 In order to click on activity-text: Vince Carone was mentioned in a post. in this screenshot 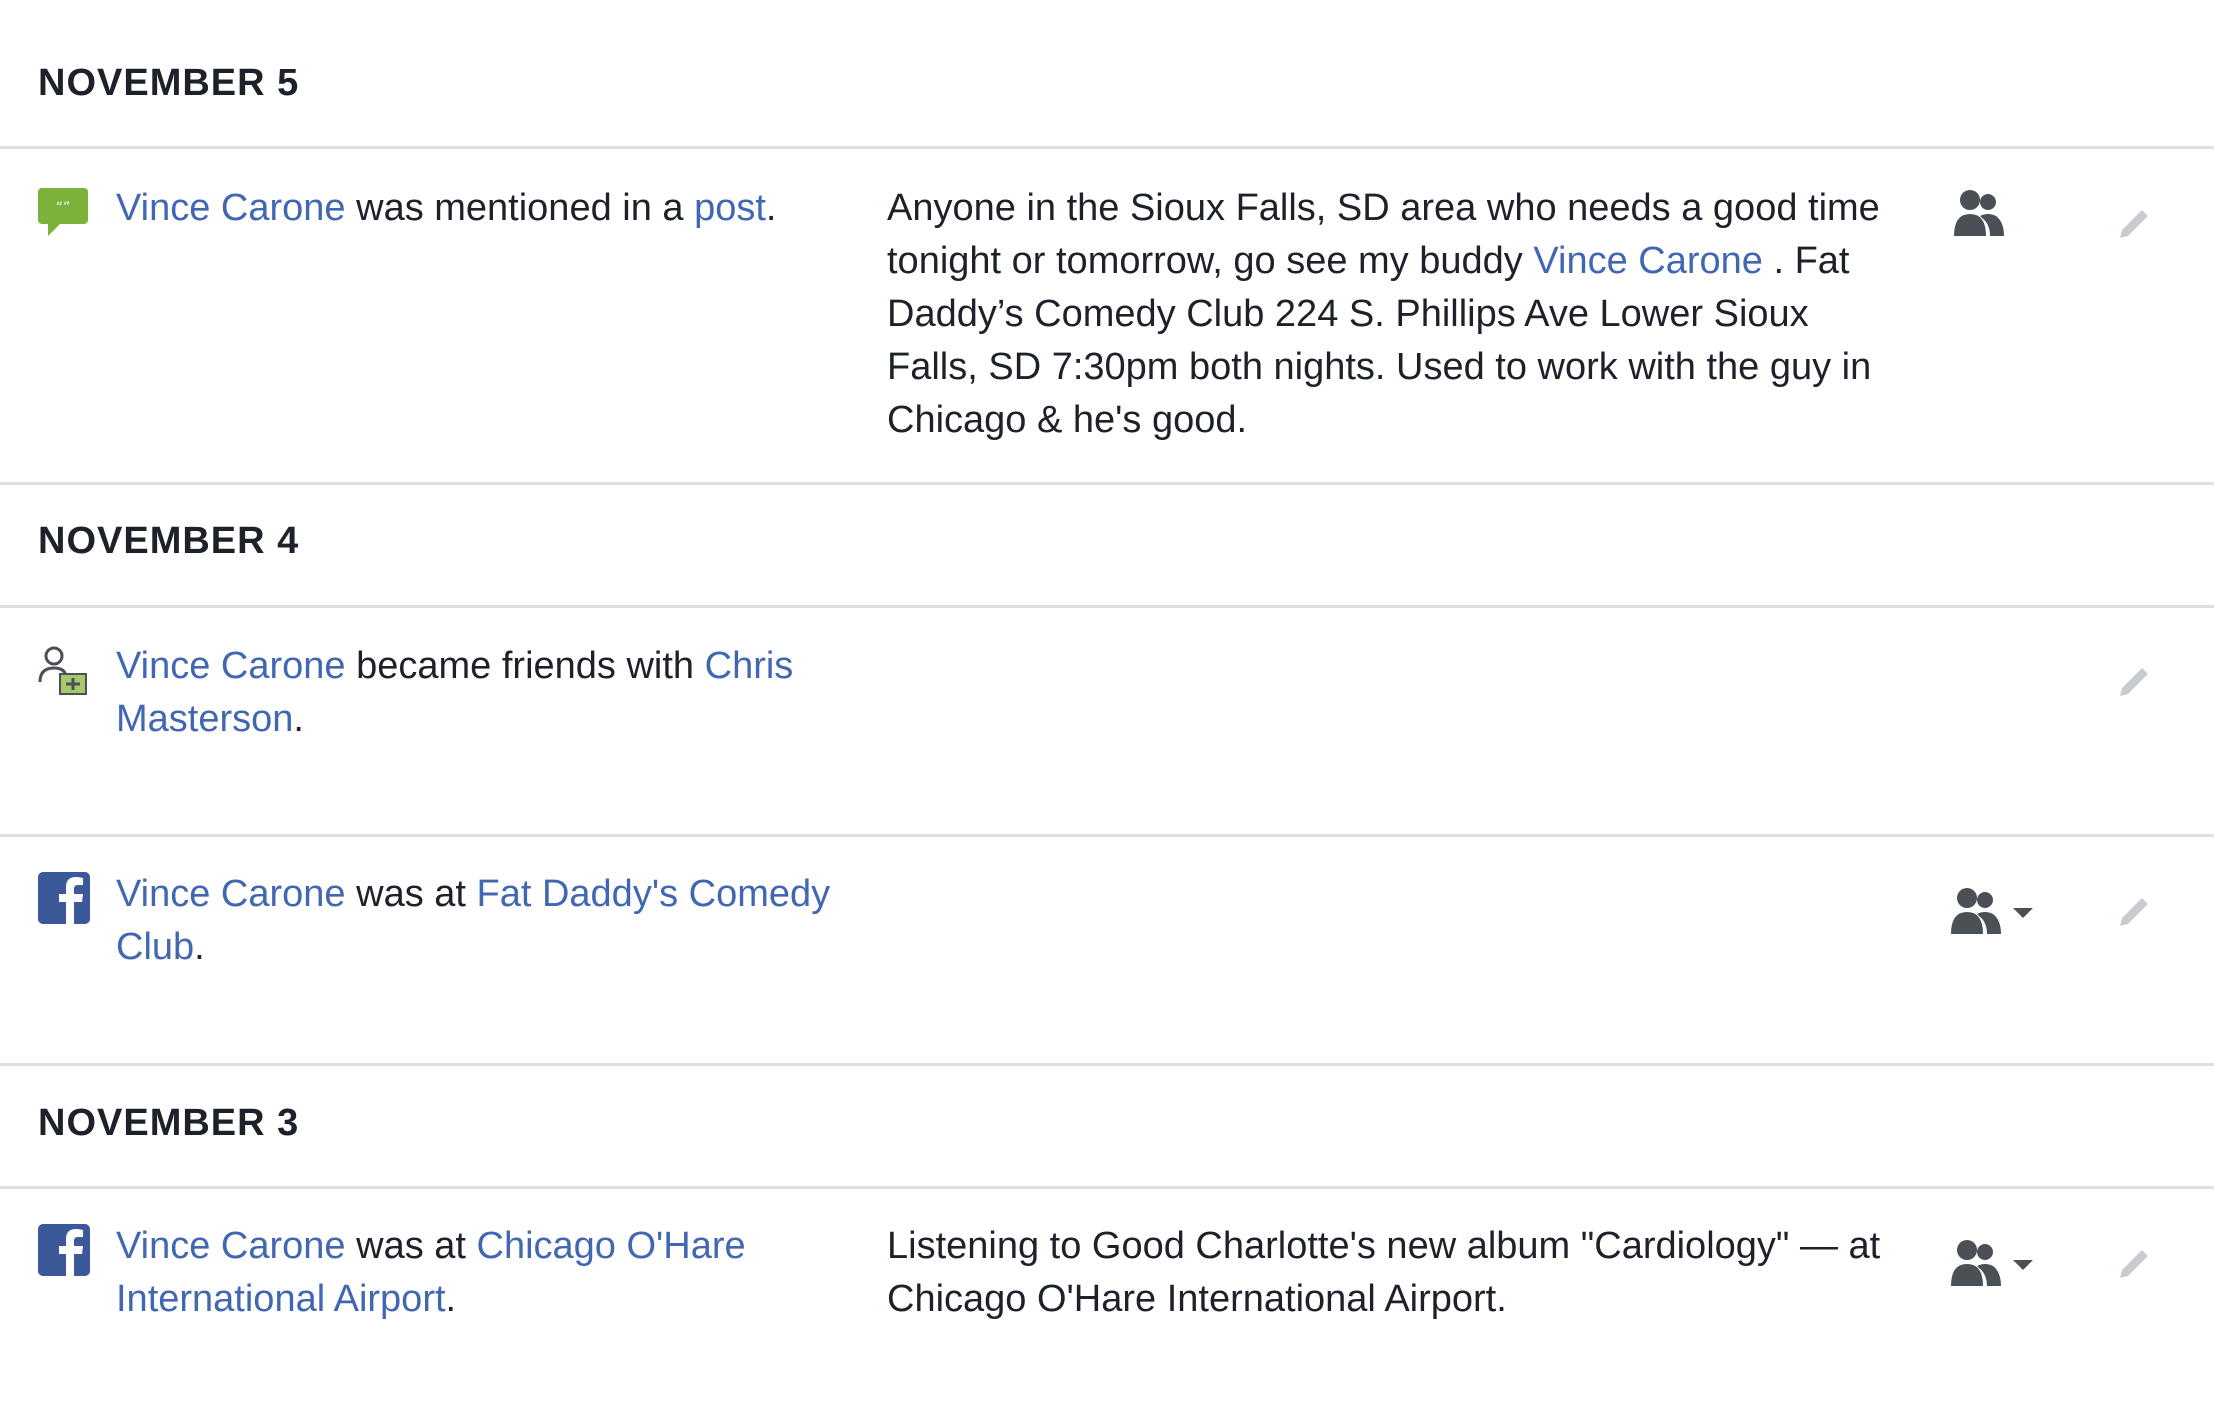, I will do `click(476, 208)`.